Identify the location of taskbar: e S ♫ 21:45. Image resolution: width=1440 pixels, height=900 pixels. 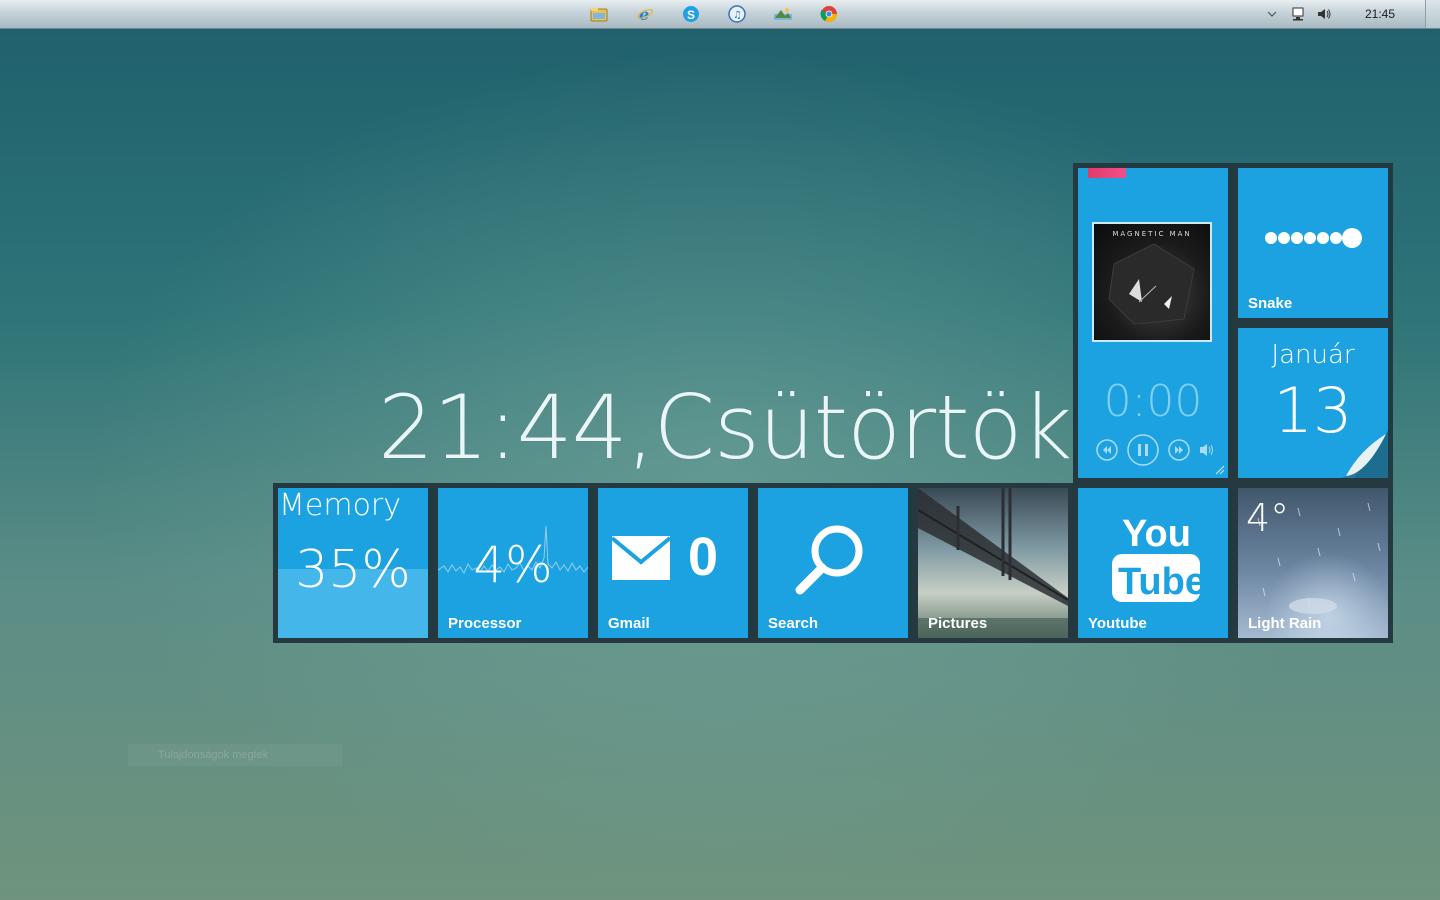
(720, 14).